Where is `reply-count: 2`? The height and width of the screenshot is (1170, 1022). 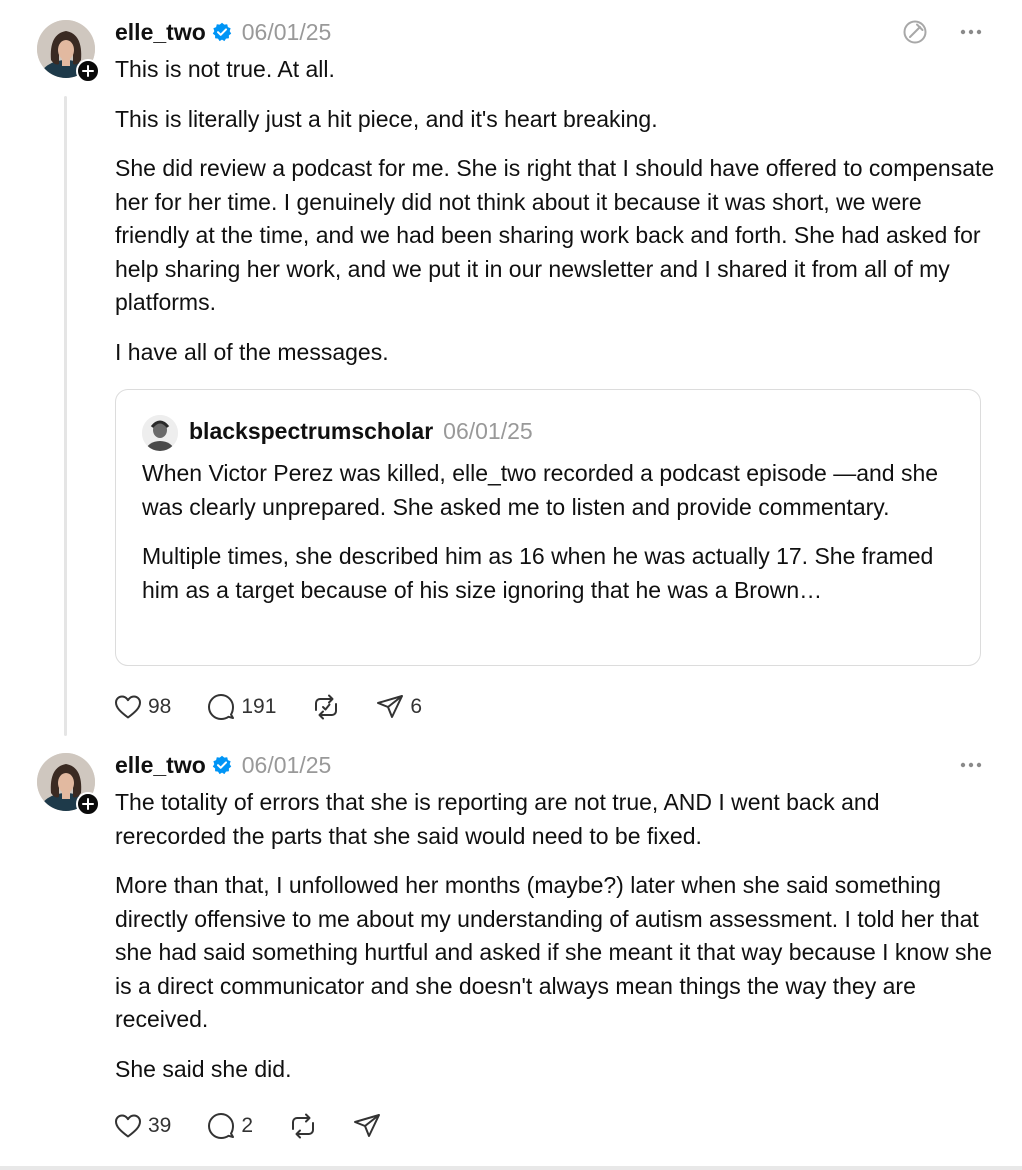
reply-count: 2 is located at coordinates (247, 1125).